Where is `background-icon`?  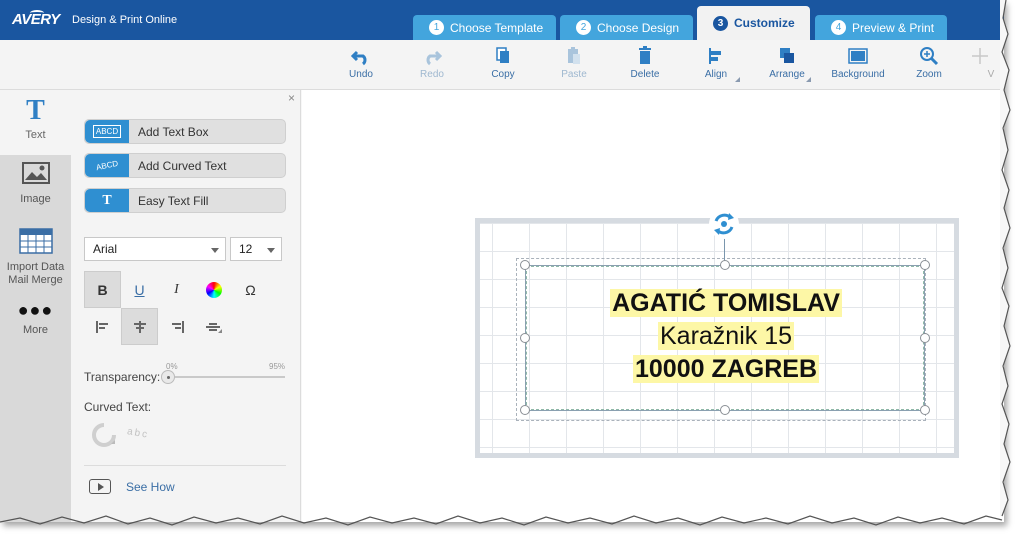 background-icon is located at coordinates (858, 56).